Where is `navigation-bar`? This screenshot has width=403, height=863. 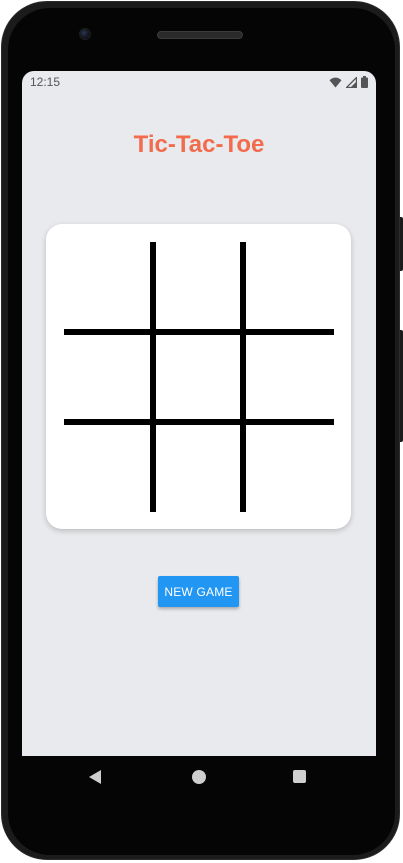 navigation-bar is located at coordinates (199, 776).